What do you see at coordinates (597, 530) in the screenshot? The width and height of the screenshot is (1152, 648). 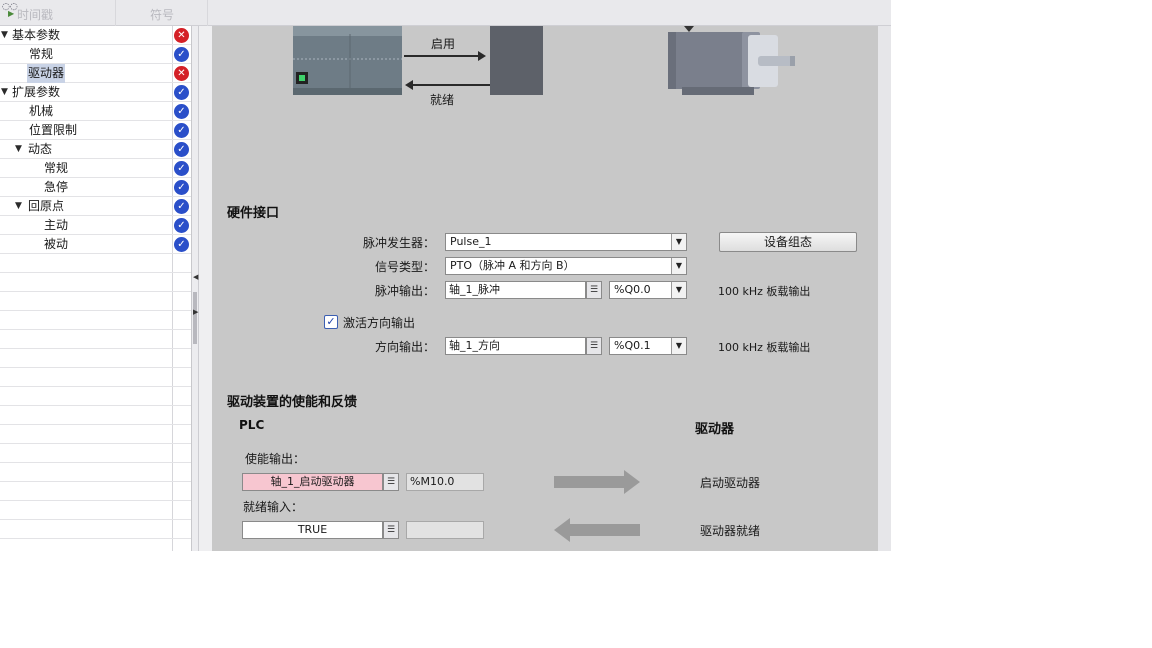 I see `ready-signal-arrow-icon` at bounding box center [597, 530].